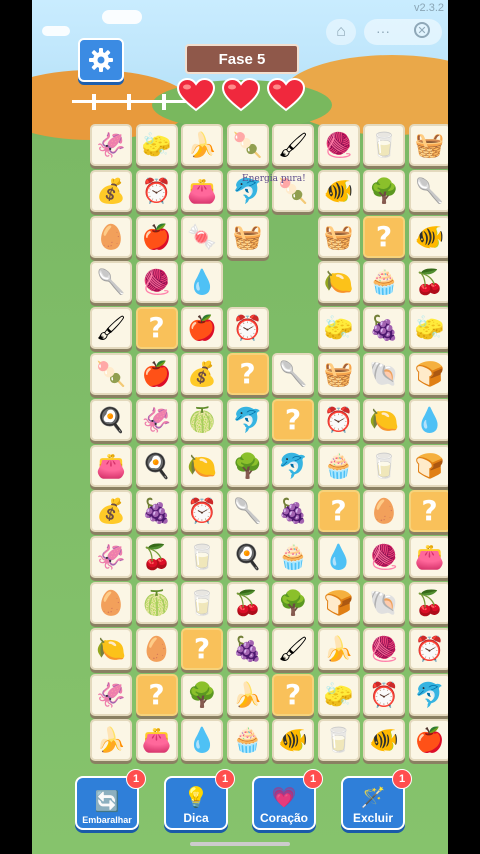 The width and height of the screenshot is (480, 854). I want to click on tile-candy: 🍬, so click(202, 236).